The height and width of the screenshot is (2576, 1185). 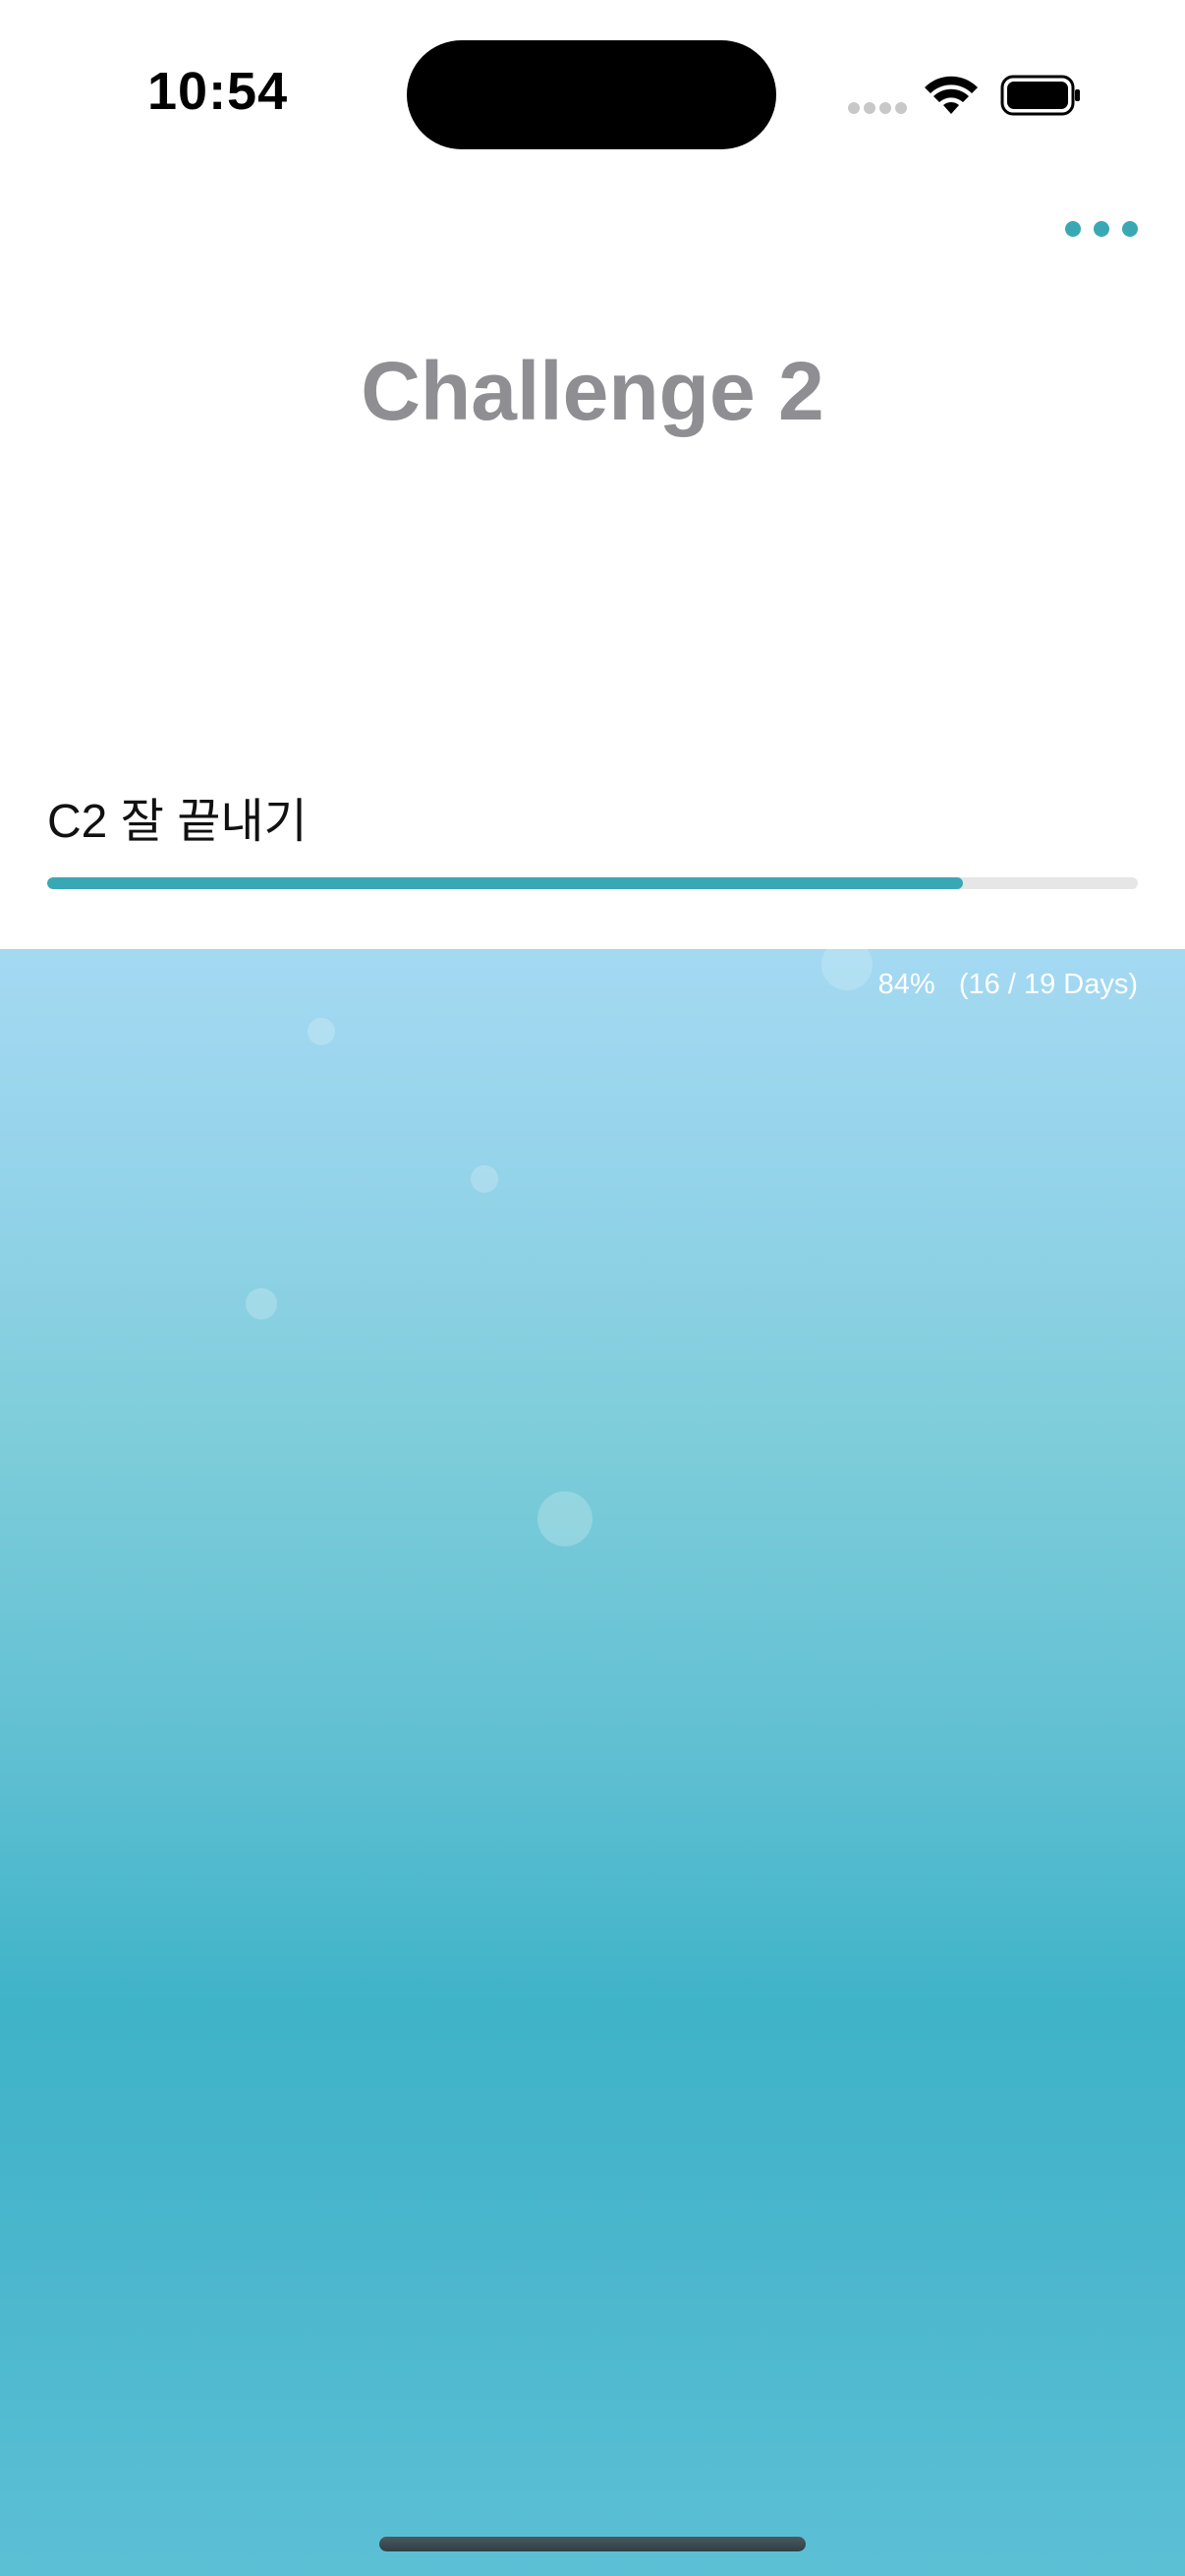 What do you see at coordinates (1098, 229) in the screenshot?
I see `more-options-button` at bounding box center [1098, 229].